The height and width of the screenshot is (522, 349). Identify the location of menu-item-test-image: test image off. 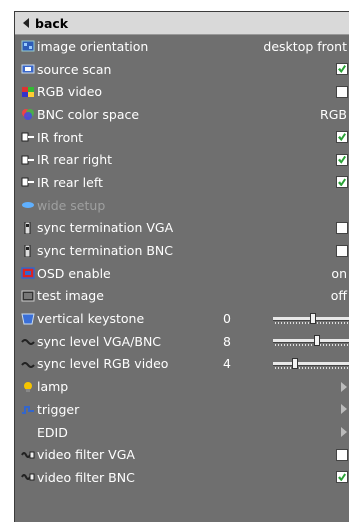
(182, 296).